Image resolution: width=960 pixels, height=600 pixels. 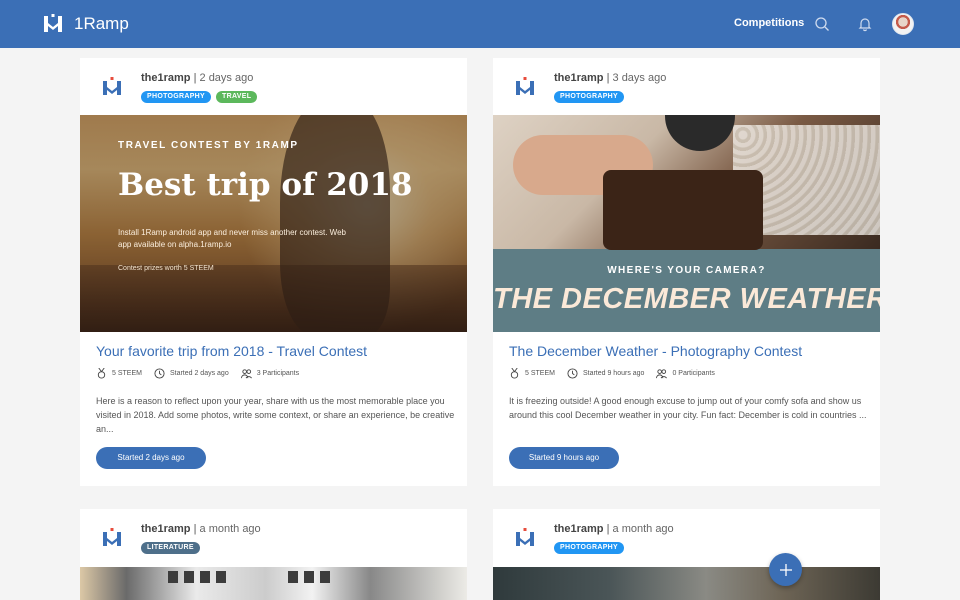 I want to click on contest-card: the1ramp | a month ago LITERATURE, so click(x=273, y=554).